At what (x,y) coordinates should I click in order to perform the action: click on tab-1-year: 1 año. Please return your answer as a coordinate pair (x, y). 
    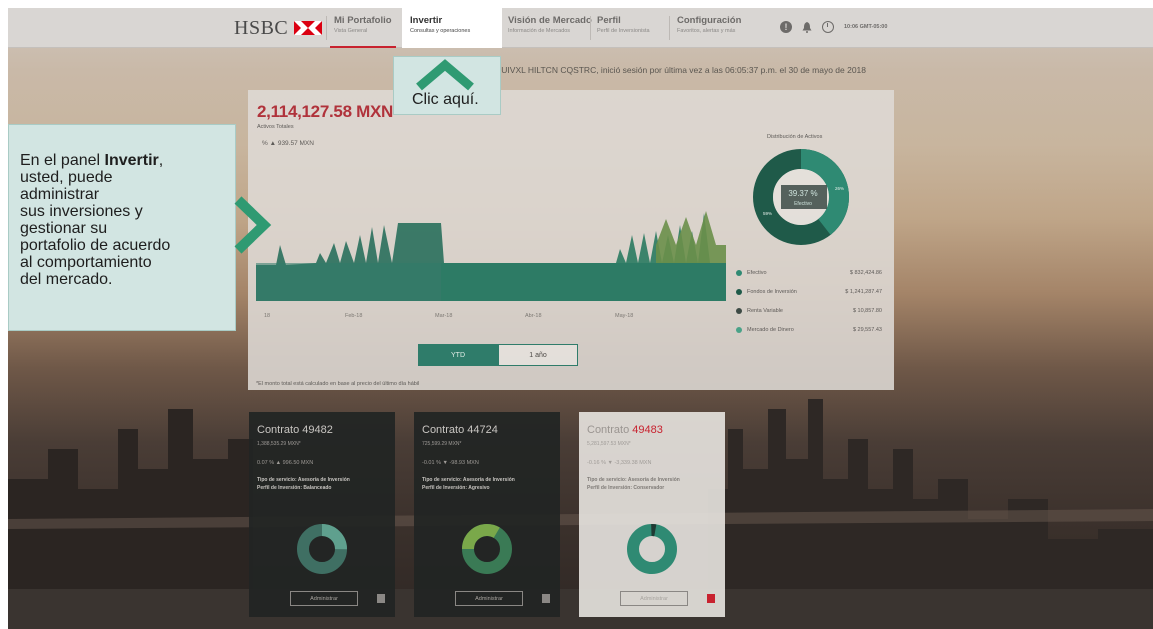
    Looking at the image, I should click on (538, 355).